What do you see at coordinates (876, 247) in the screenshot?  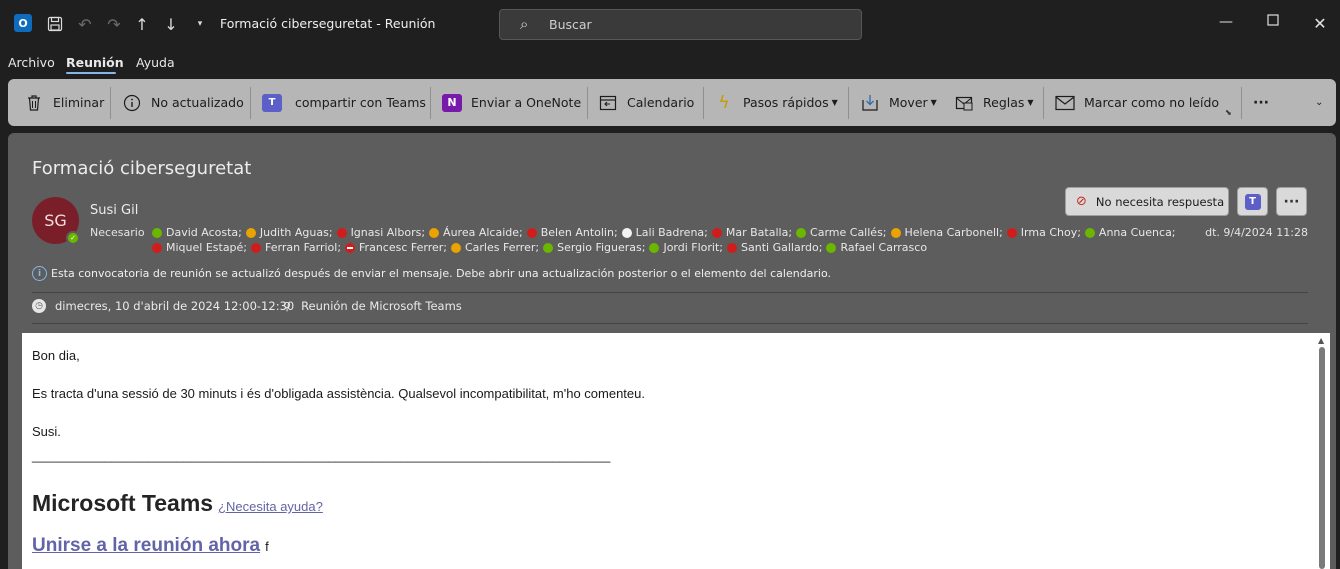 I see `attendee: Rafael Carrasco` at bounding box center [876, 247].